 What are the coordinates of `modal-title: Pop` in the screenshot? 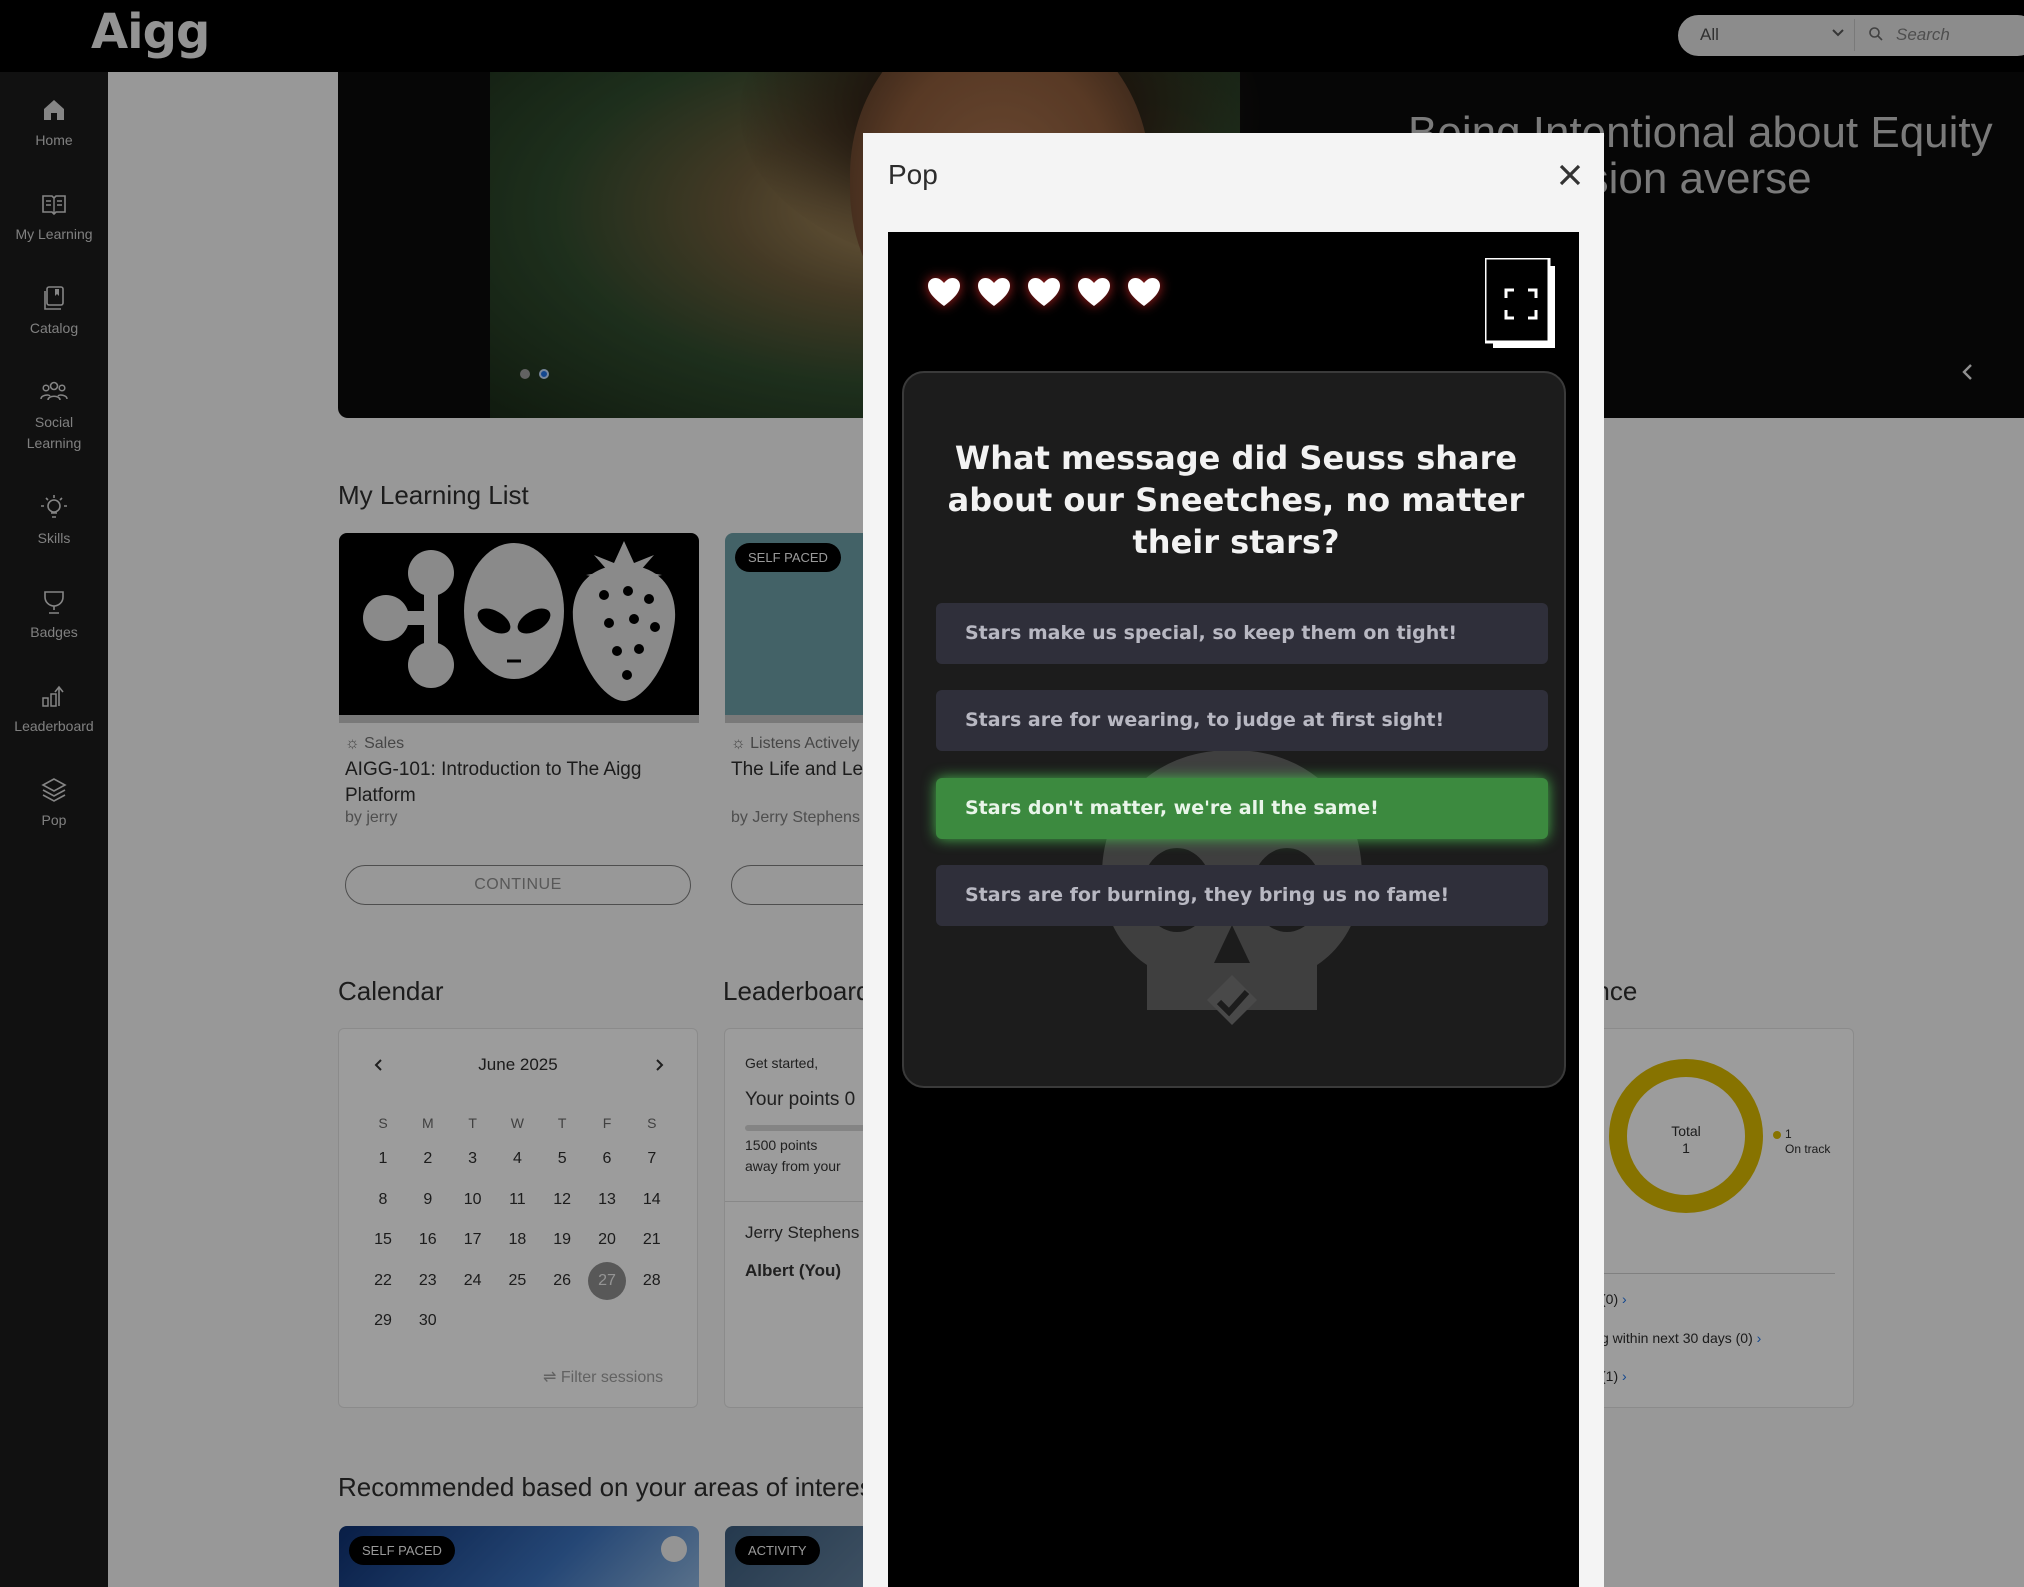 It's located at (913, 174).